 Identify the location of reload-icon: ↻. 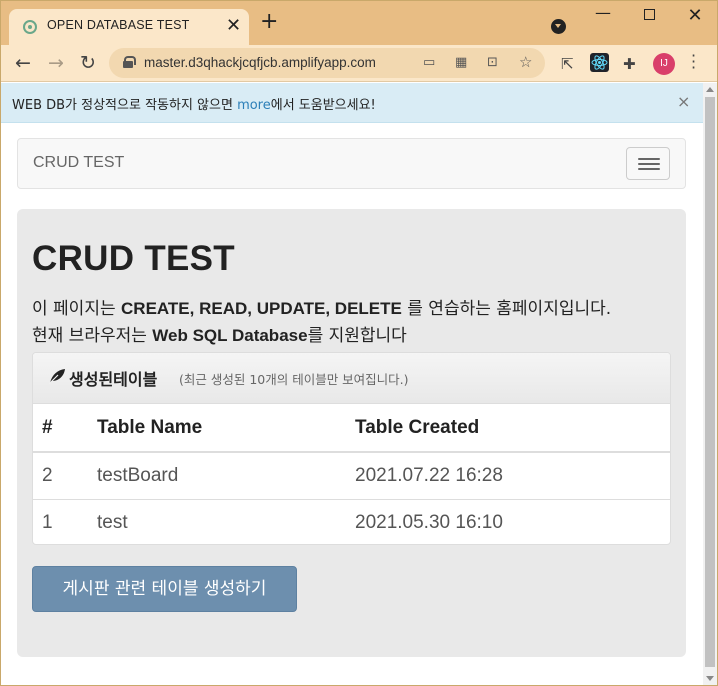
(88, 63).